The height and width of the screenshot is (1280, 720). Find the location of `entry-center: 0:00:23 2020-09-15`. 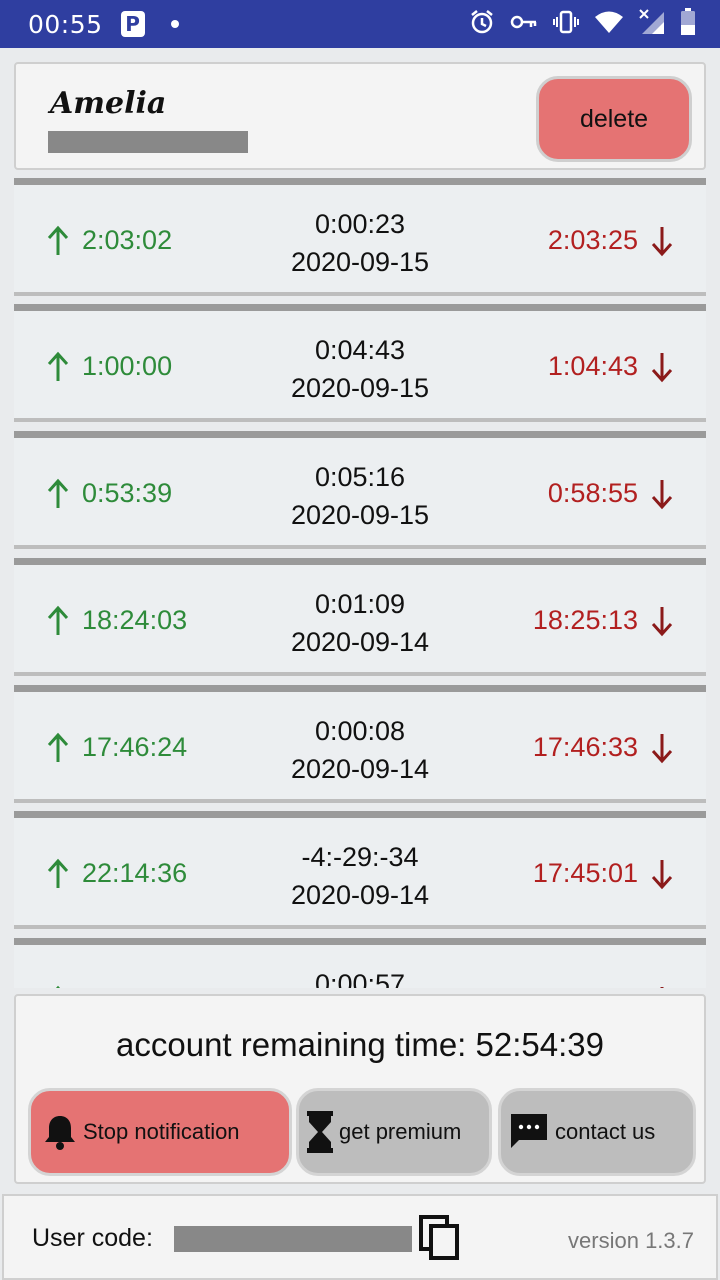

entry-center: 0:00:23 2020-09-15 is located at coordinates (360, 243).